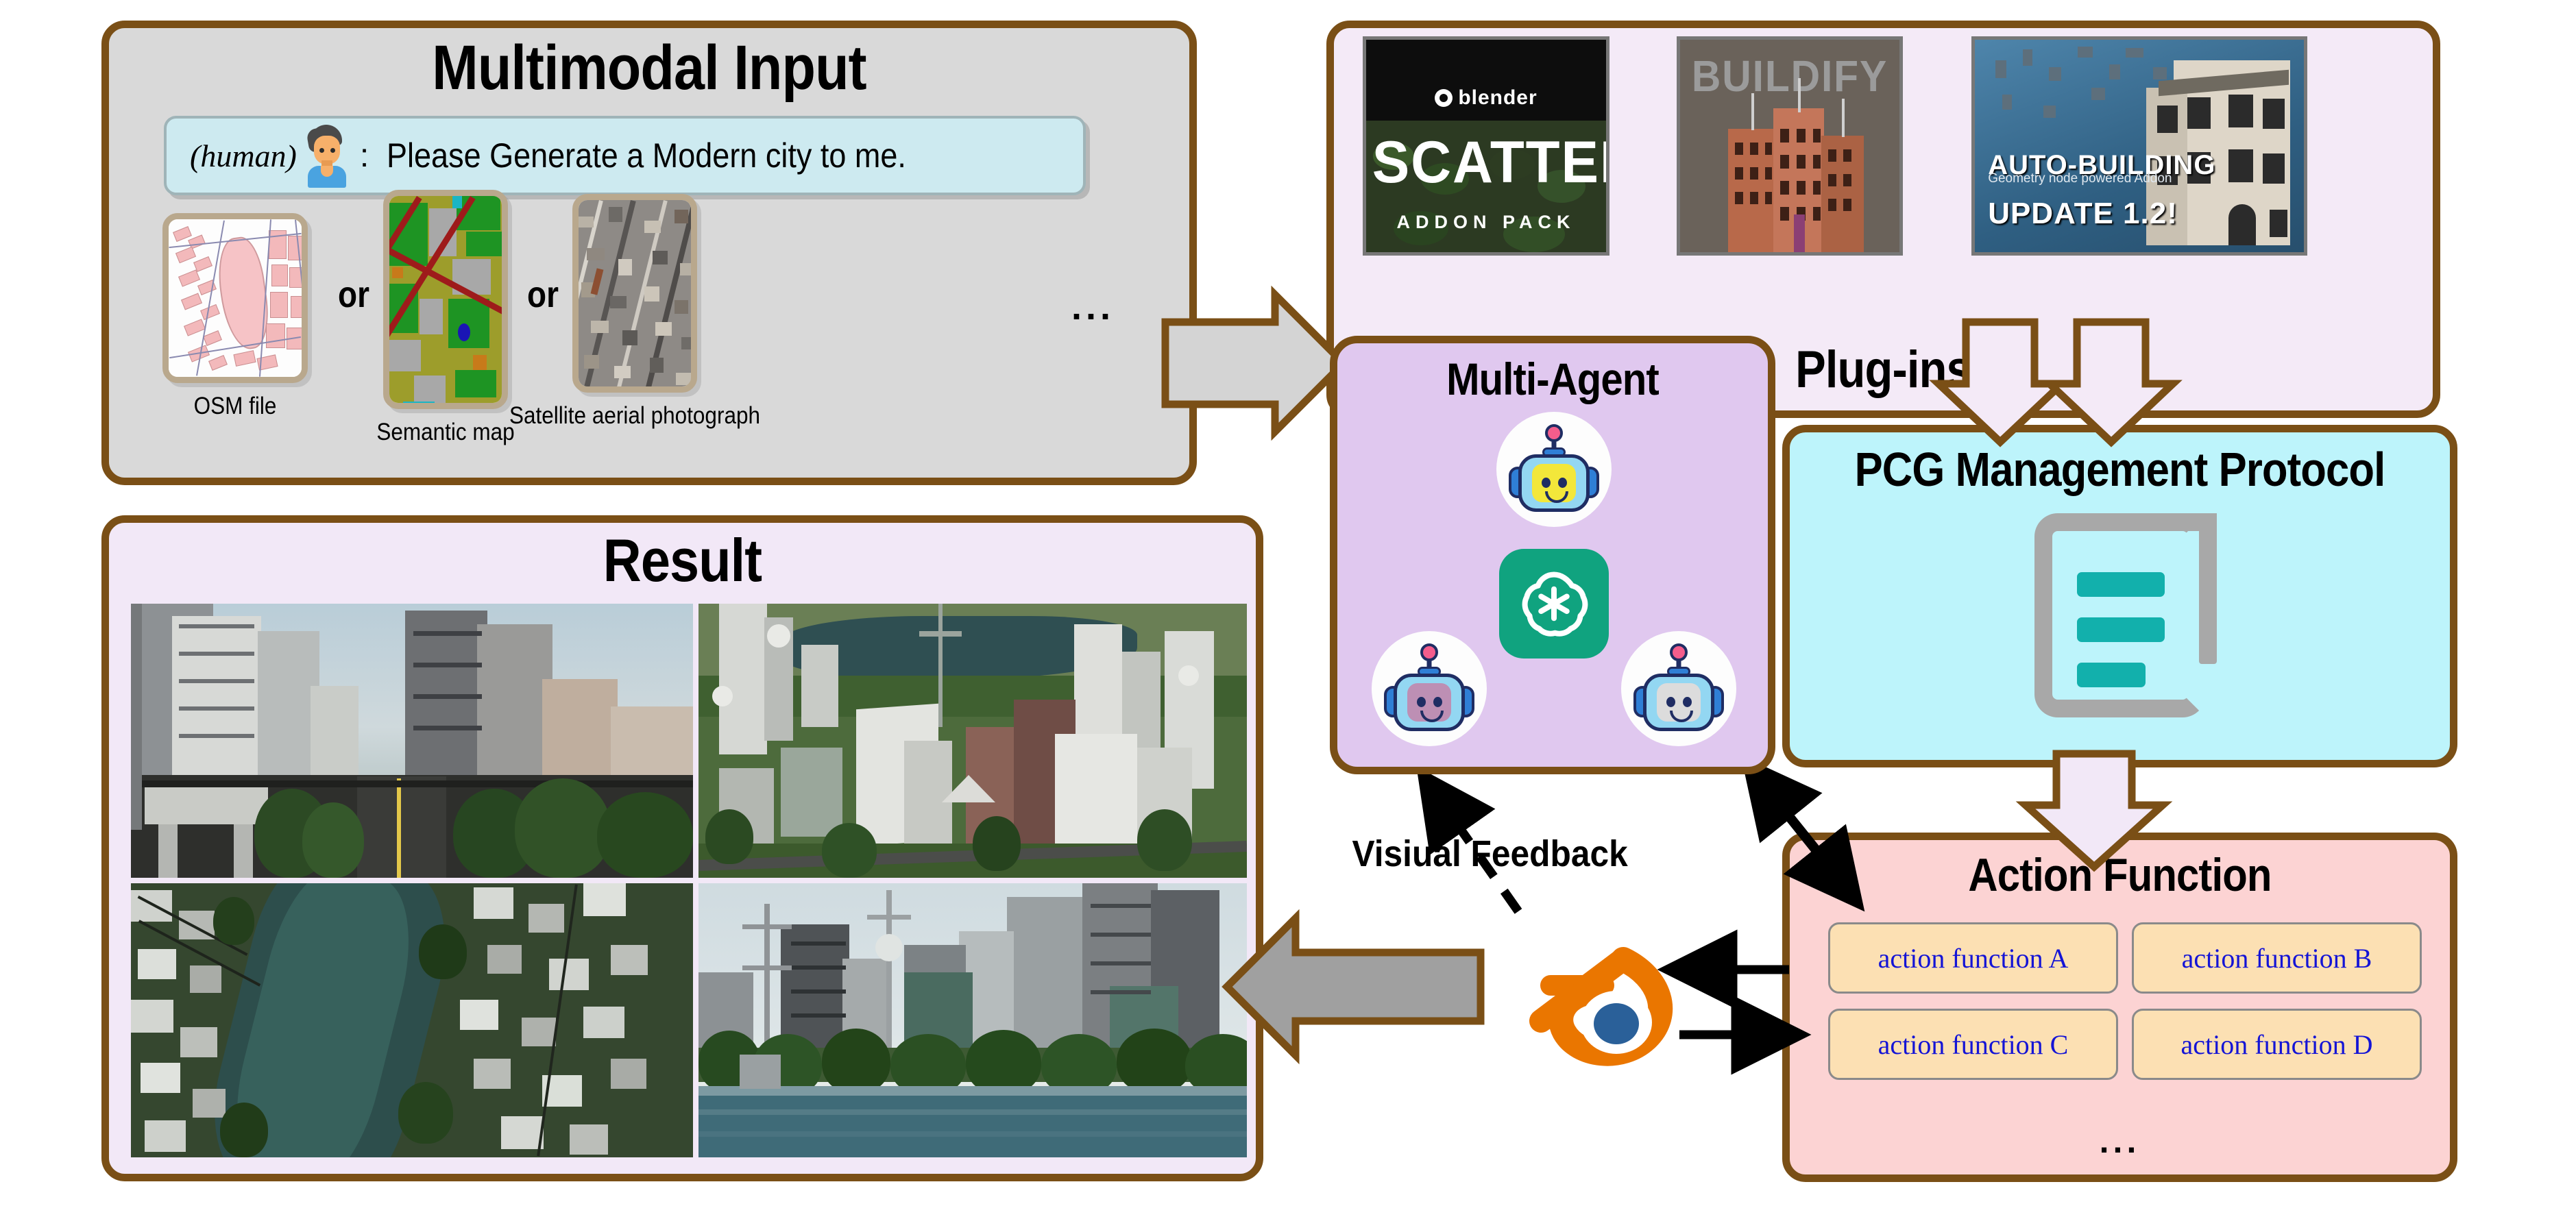 The width and height of the screenshot is (2576, 1206). What do you see at coordinates (364, 155) in the screenshot?
I see `prompt-colon: :` at bounding box center [364, 155].